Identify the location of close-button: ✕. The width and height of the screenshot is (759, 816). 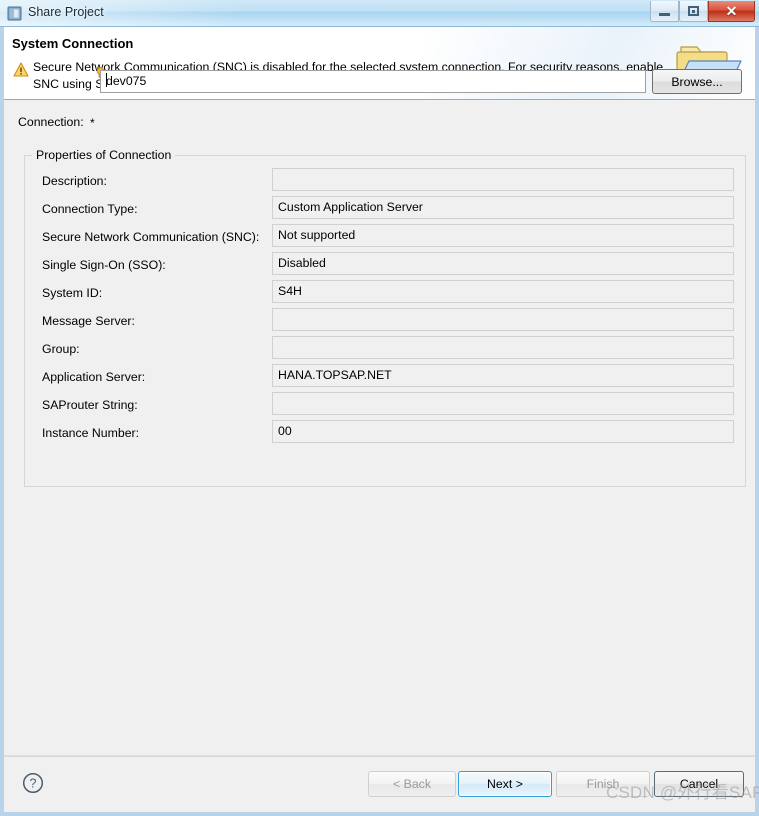
(731, 11).